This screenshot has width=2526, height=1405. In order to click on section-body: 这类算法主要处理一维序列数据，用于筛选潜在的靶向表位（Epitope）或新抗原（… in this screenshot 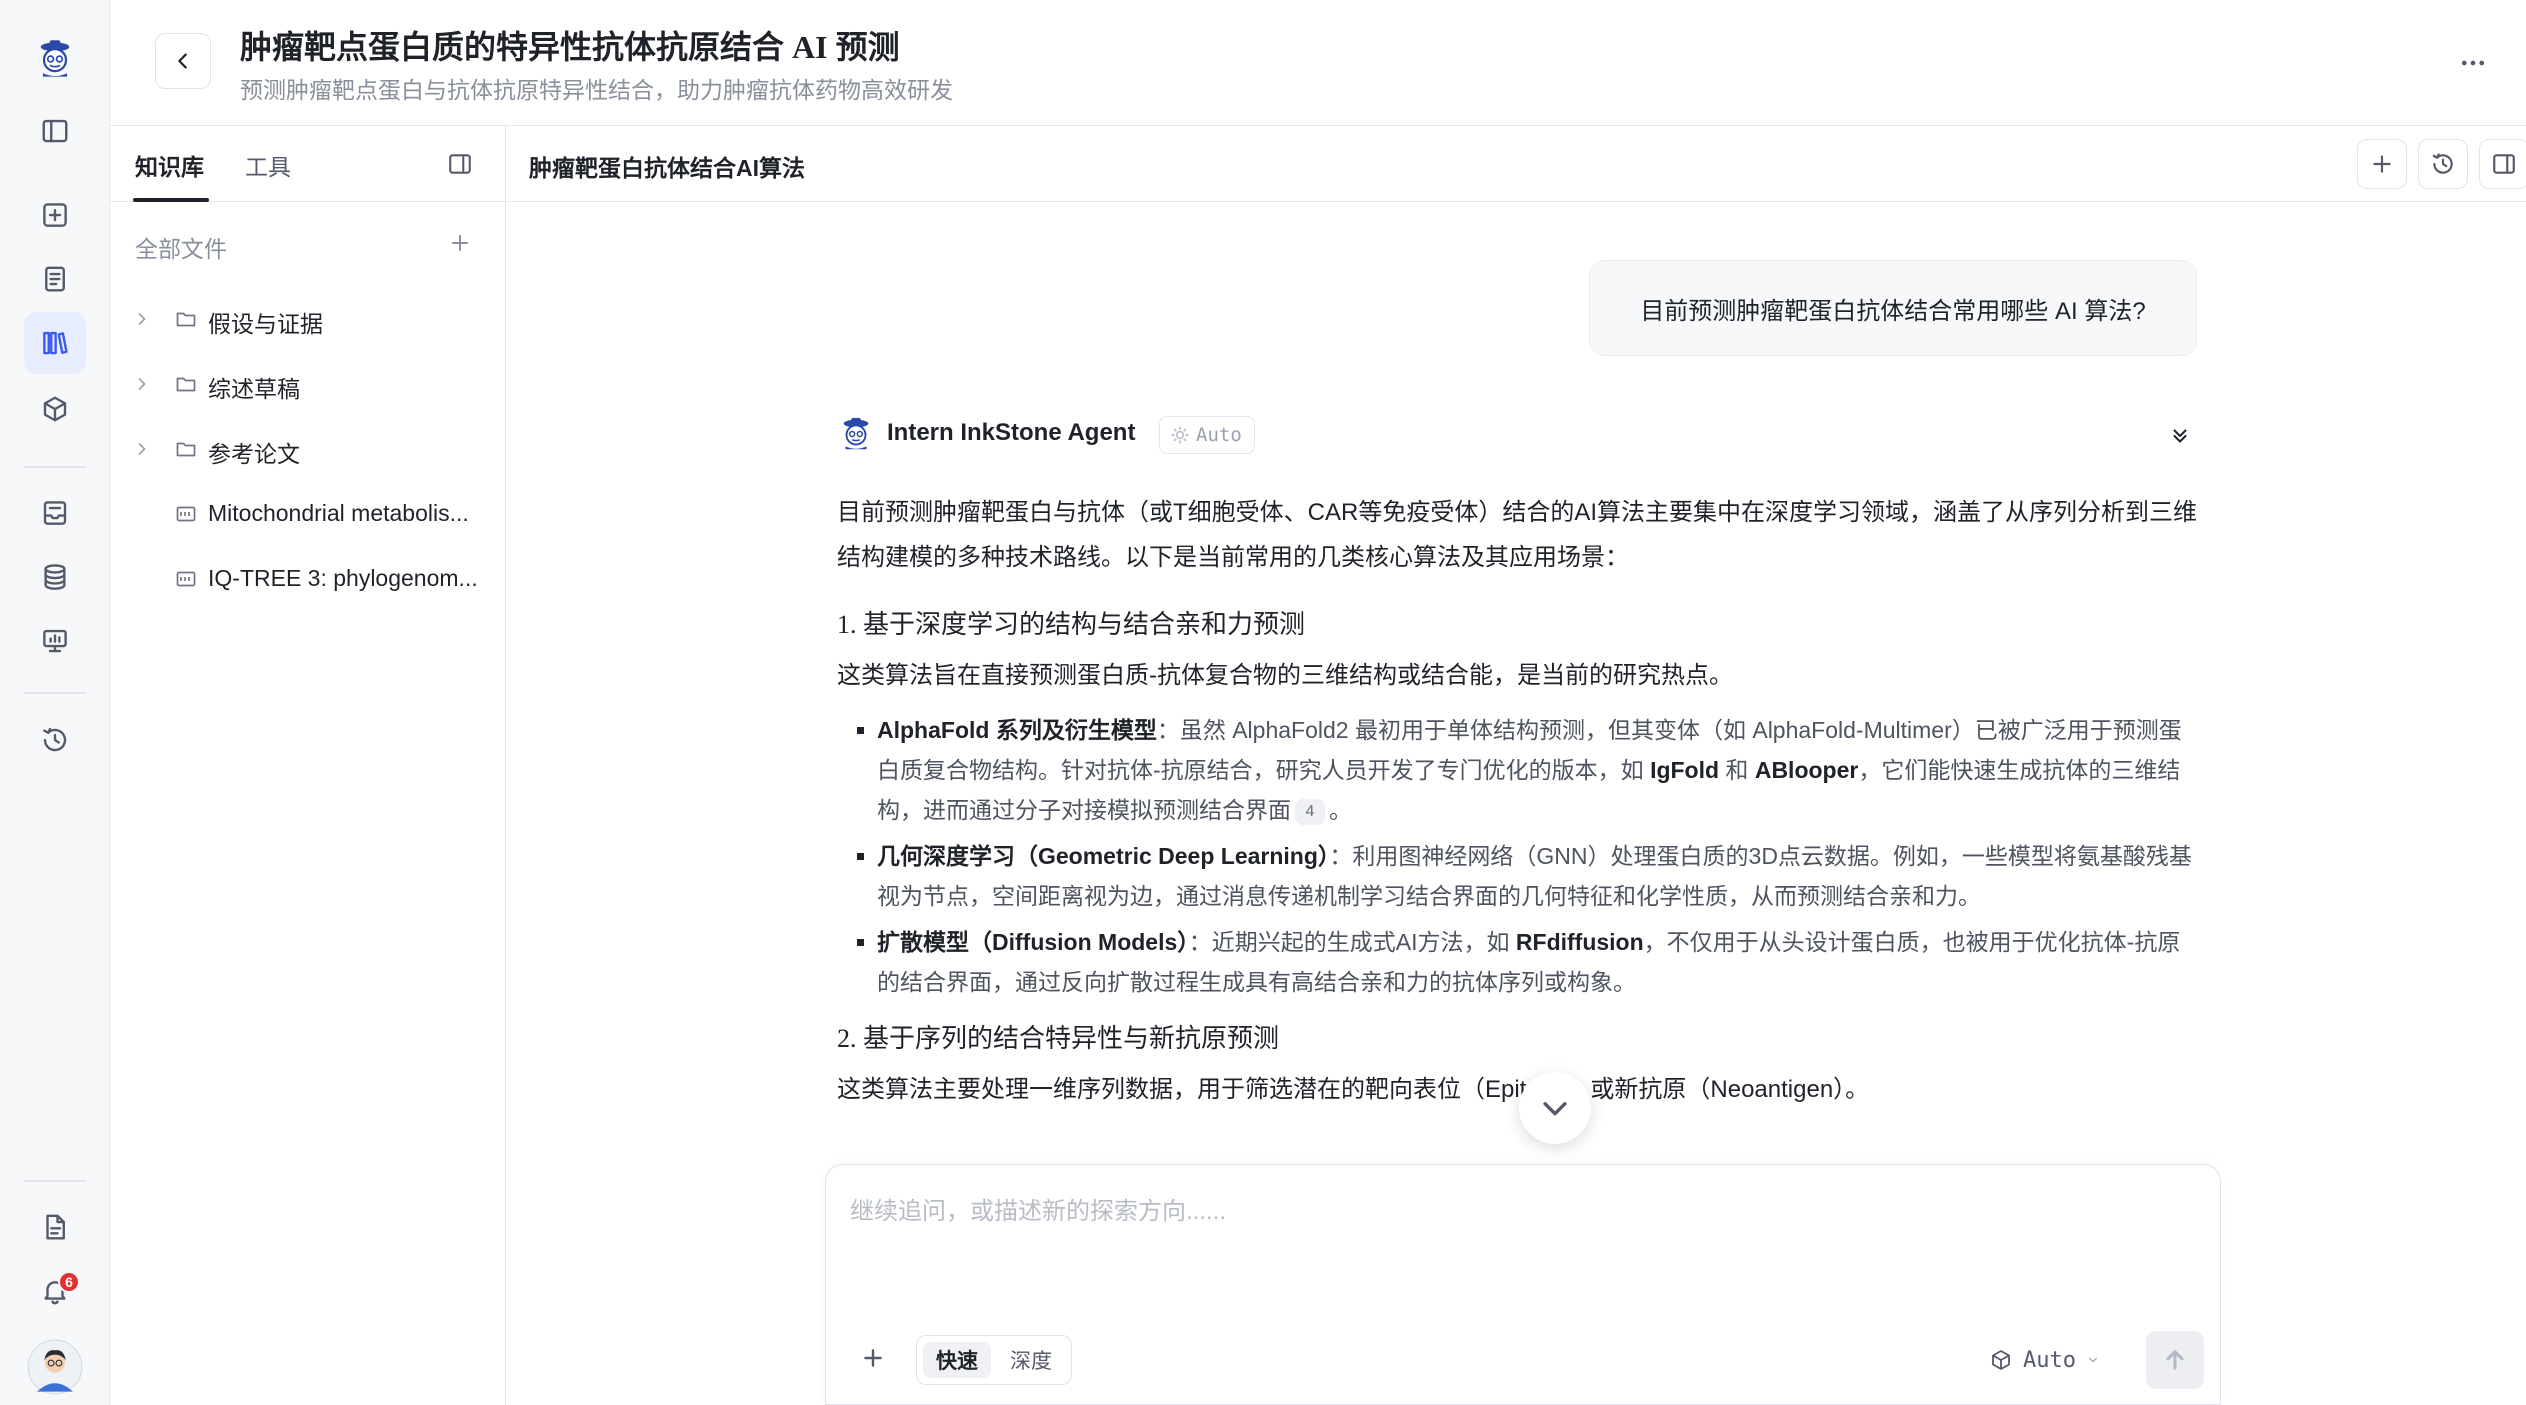, I will do `click(1353, 1089)`.